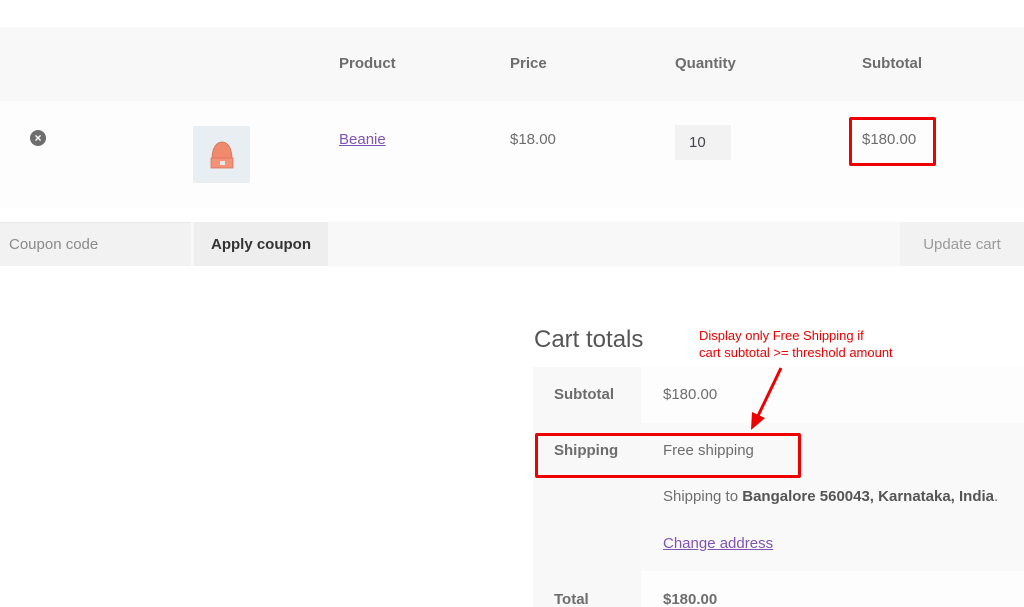 The image size is (1024, 607). What do you see at coordinates (767, 398) in the screenshot?
I see `annotation-arrow-icon` at bounding box center [767, 398].